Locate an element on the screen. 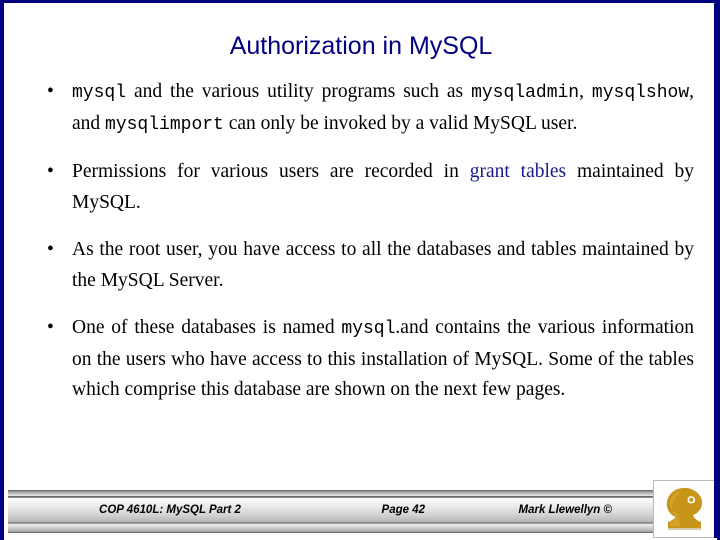 The height and width of the screenshot is (540, 720). ucf-pegasus-logo is located at coordinates (684, 509).